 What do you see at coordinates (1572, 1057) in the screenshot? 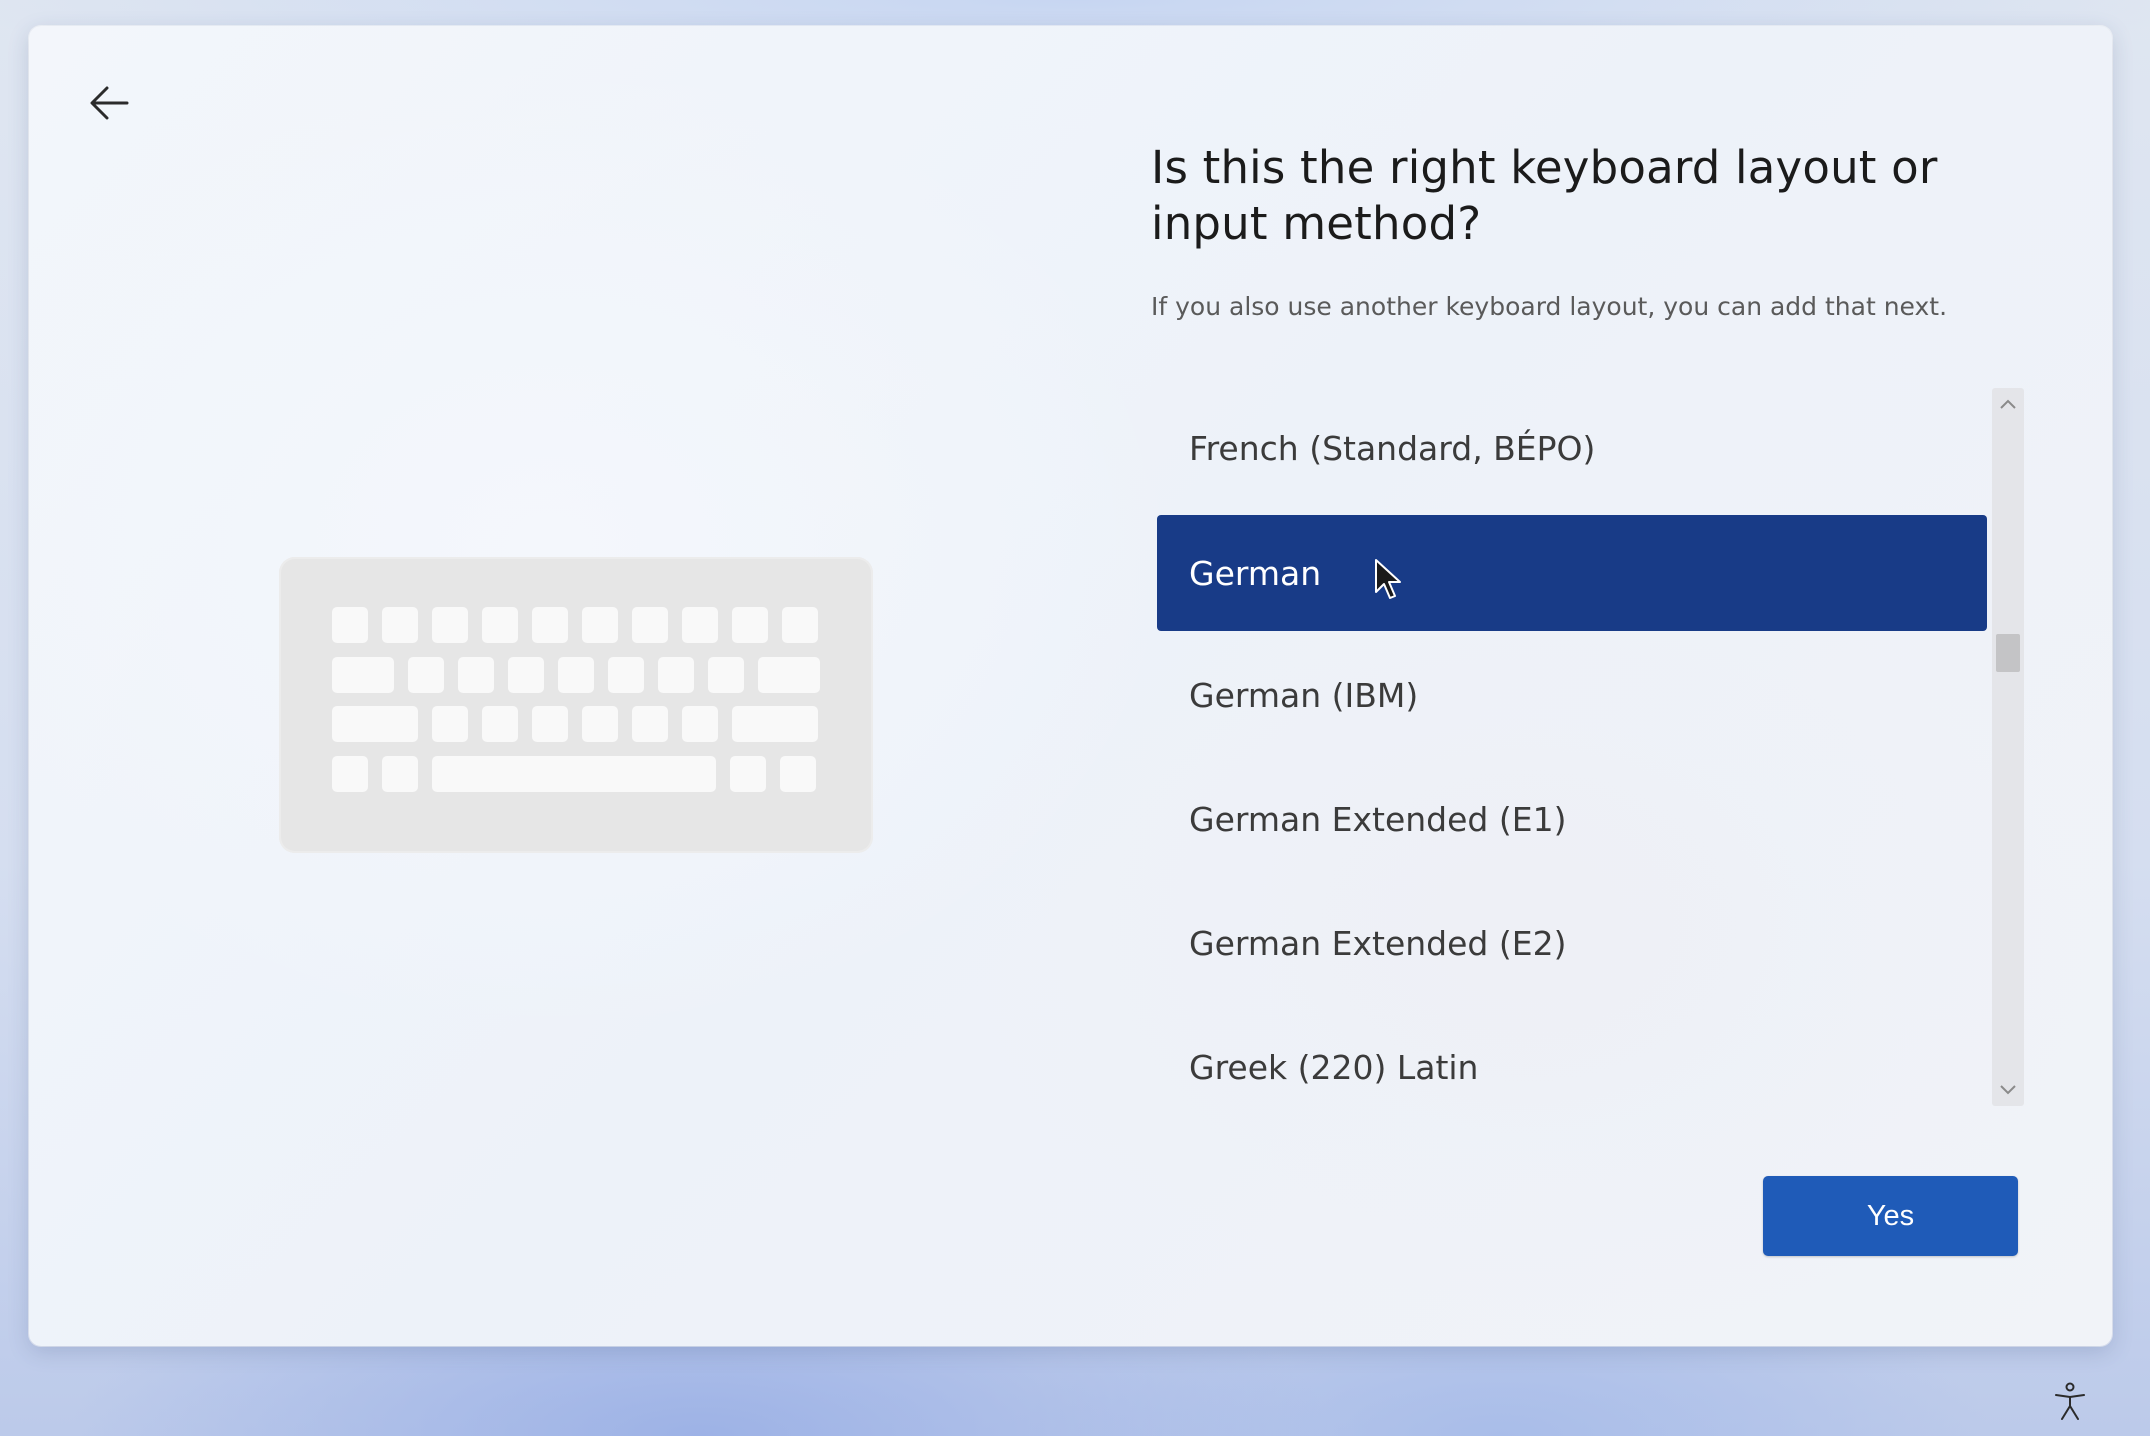
I see `list-item-greek-220-latin: Greek (220) Latin` at bounding box center [1572, 1057].